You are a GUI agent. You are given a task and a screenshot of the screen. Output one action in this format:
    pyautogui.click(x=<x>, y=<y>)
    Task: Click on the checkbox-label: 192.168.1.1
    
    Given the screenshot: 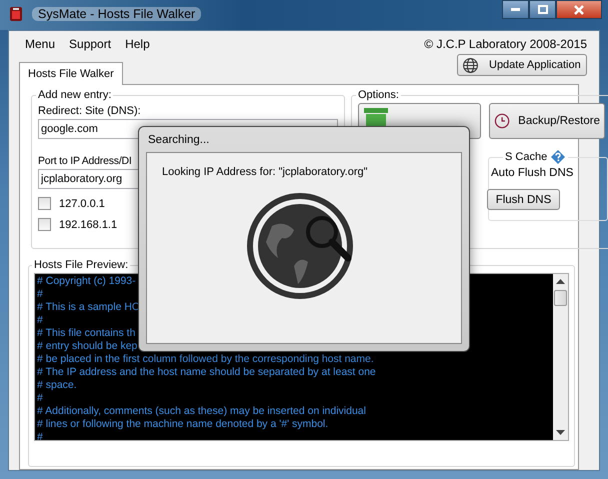 What is the action you would take?
    pyautogui.click(x=88, y=224)
    